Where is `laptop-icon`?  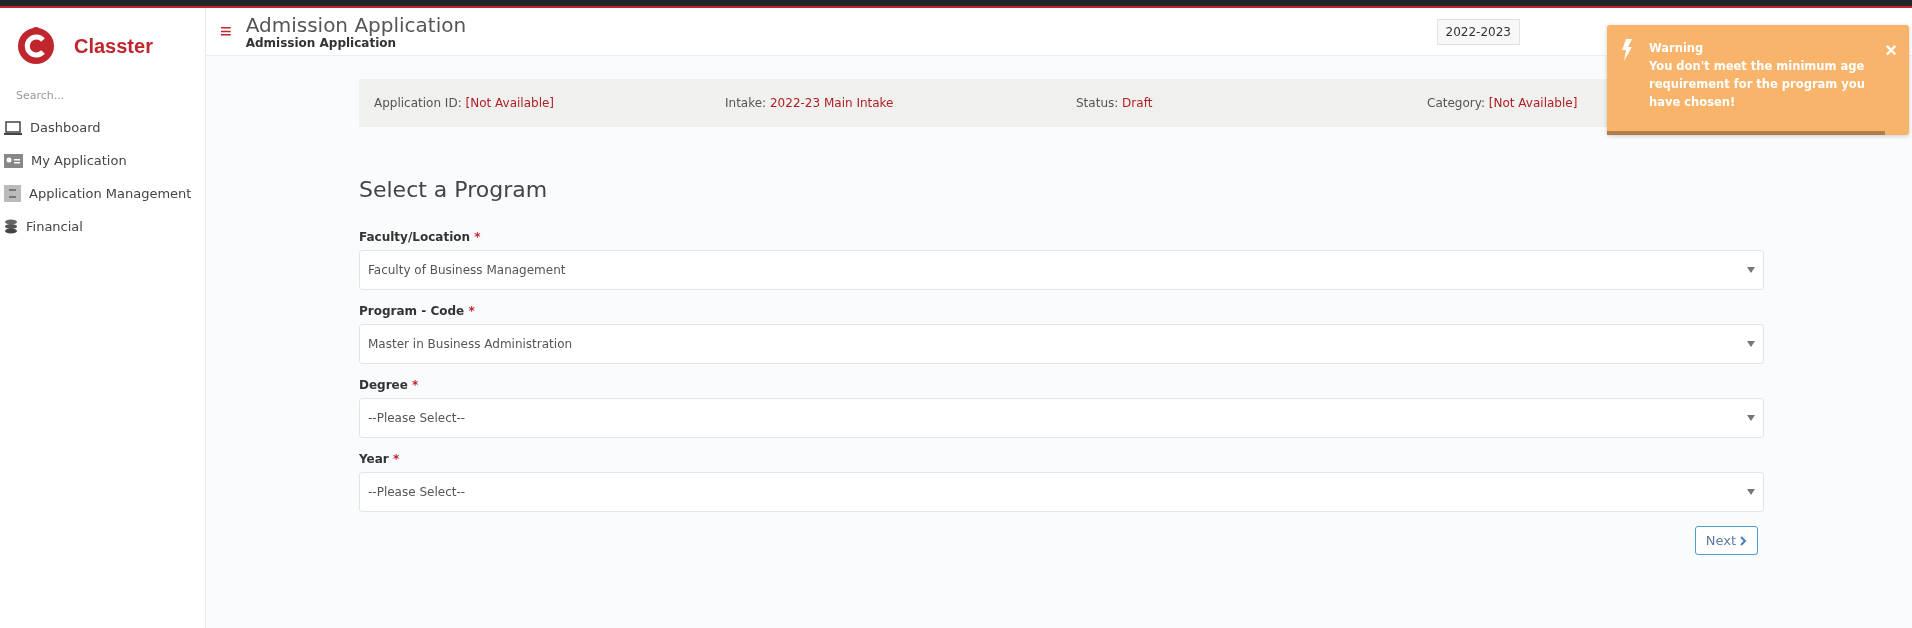 laptop-icon is located at coordinates (13, 127).